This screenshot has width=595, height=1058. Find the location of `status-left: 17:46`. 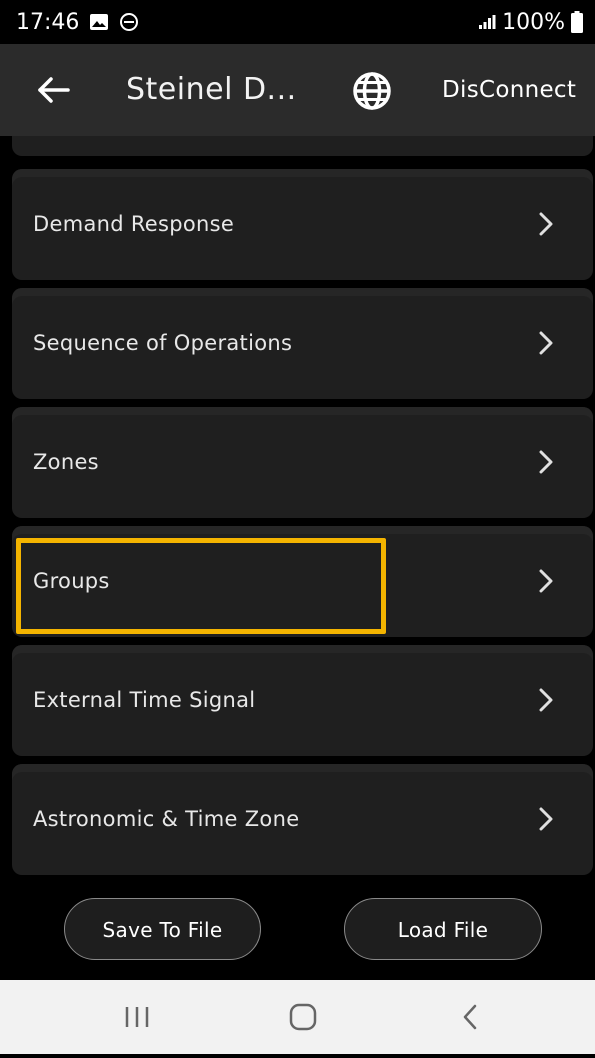

status-left: 17:46 is located at coordinates (77, 22).